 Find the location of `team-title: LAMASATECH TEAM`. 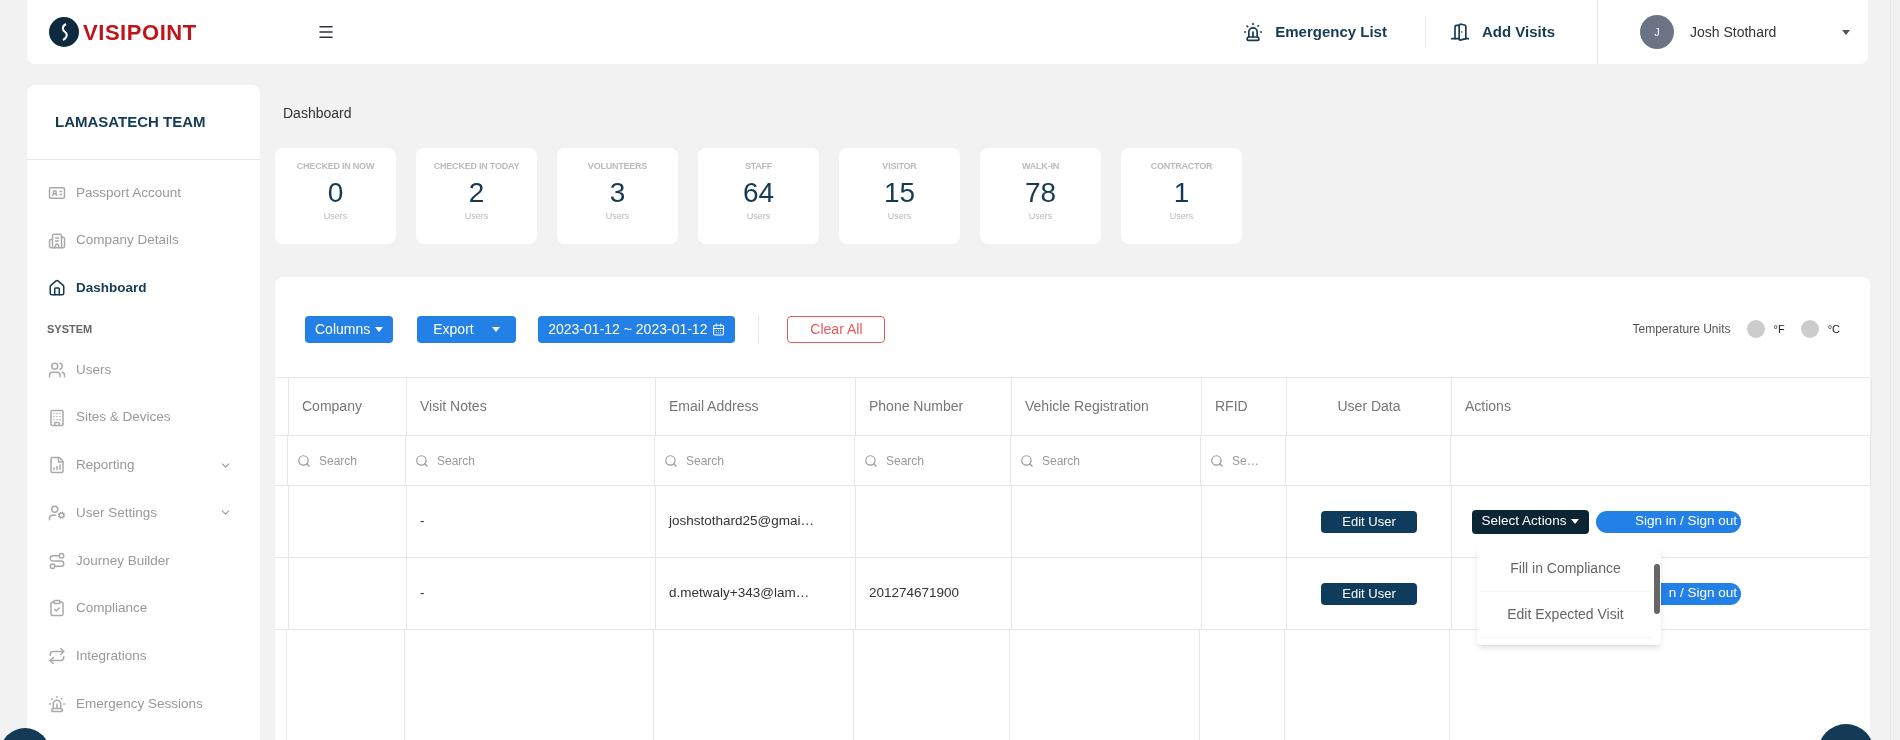

team-title: LAMASATECH TEAM is located at coordinates (143, 122).